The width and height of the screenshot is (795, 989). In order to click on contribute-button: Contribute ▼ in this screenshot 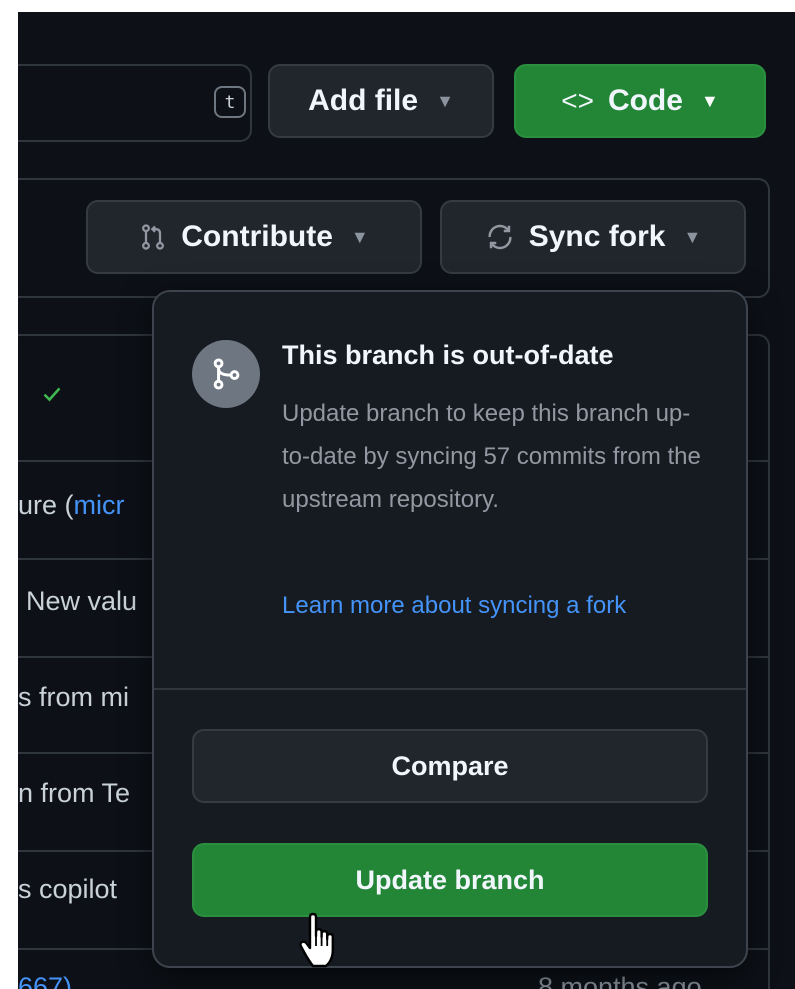, I will do `click(254, 237)`.